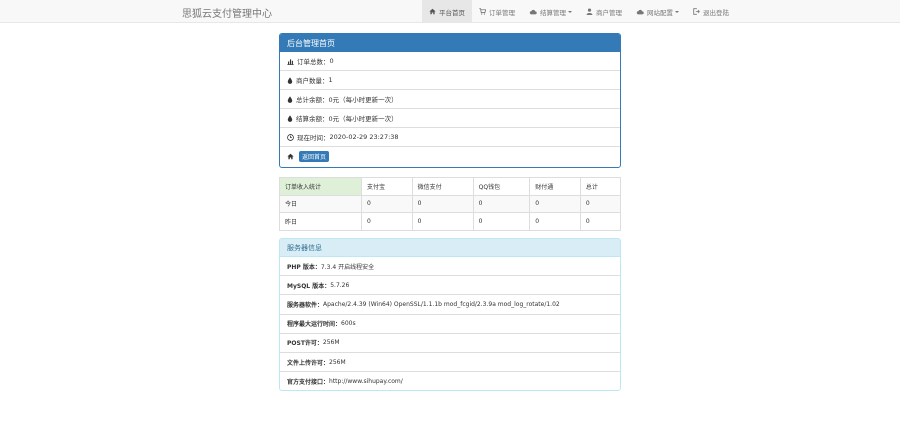 The image size is (900, 439). What do you see at coordinates (314, 325) in the screenshot?
I see `server-label: 程序最大运行时间：` at bounding box center [314, 325].